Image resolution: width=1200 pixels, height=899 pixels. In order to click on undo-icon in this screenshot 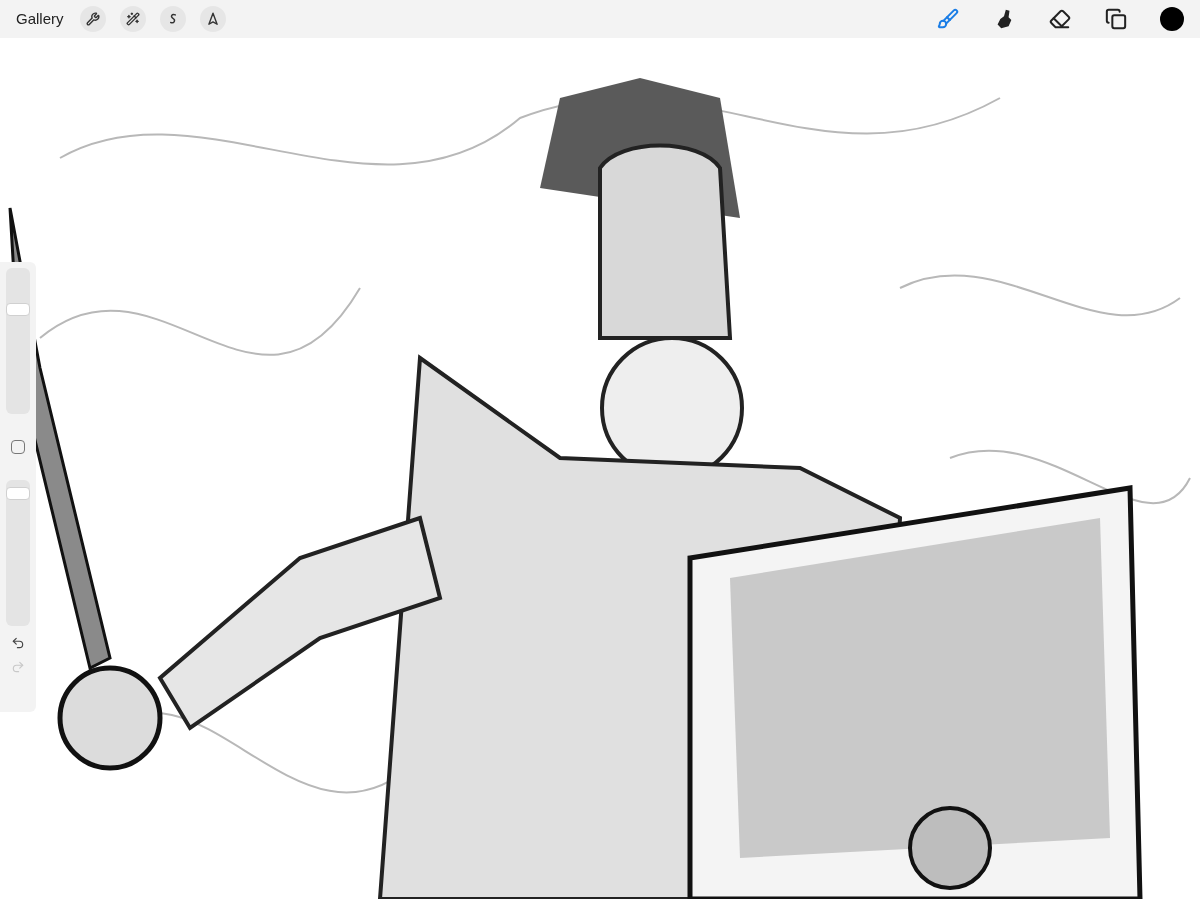, I will do `click(18, 643)`.